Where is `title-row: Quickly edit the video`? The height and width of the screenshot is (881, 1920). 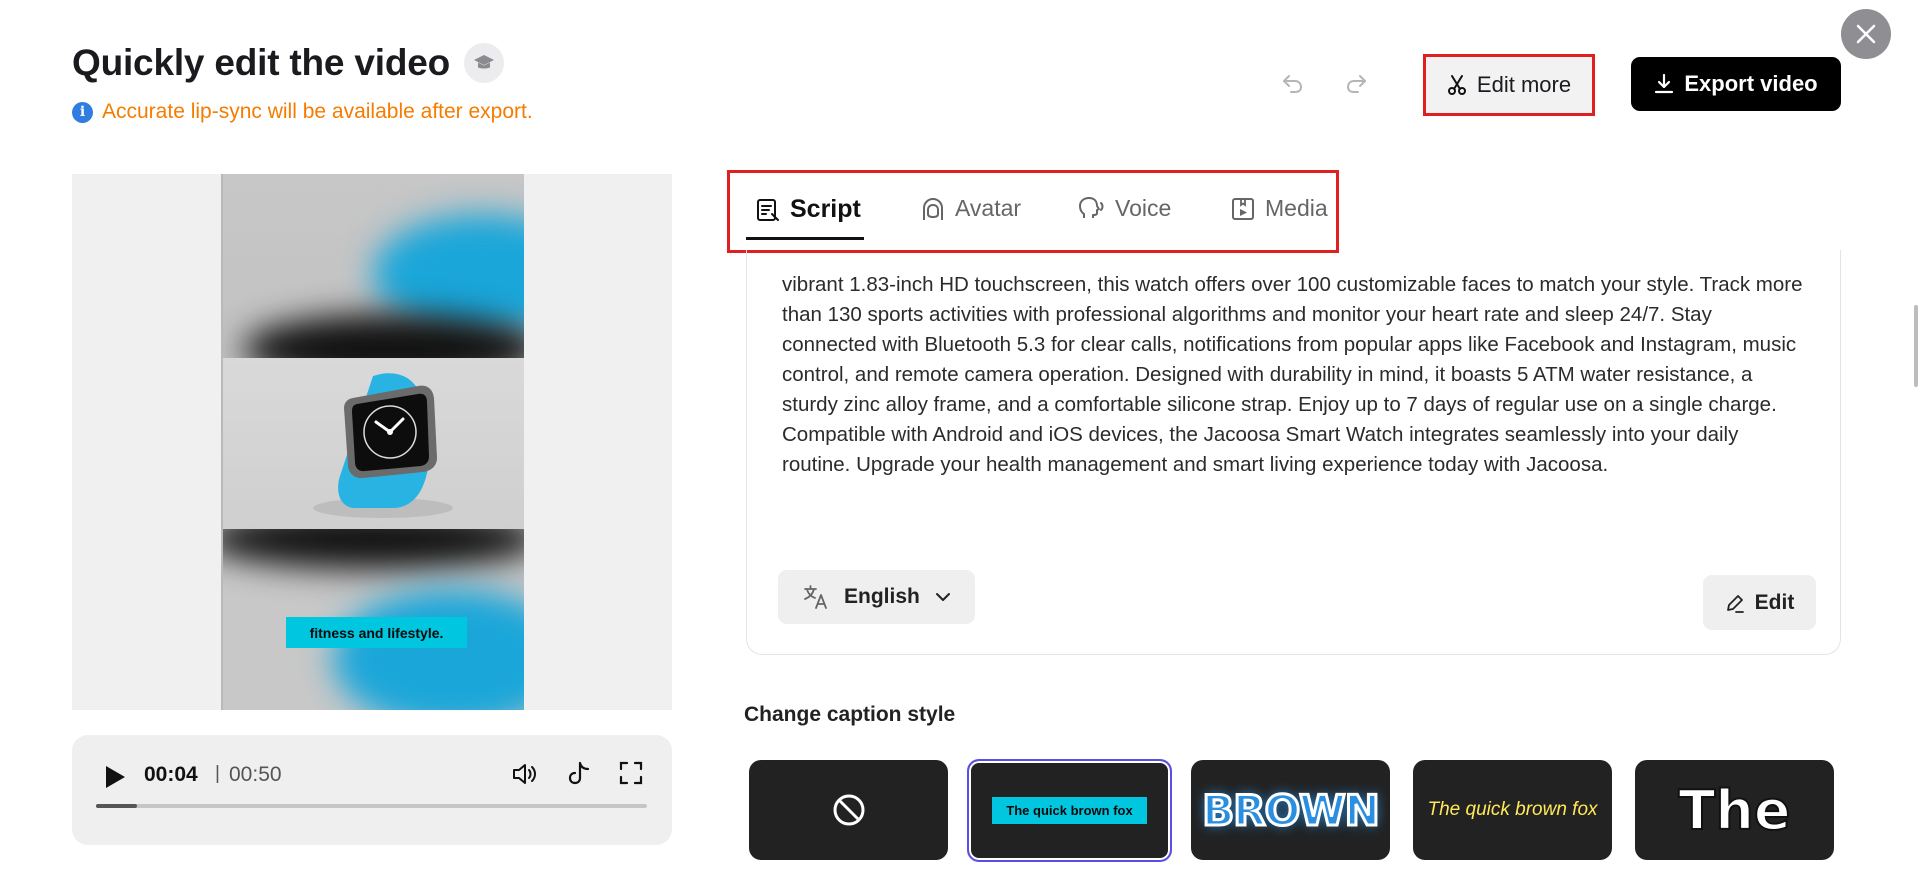
title-row: Quickly edit the video is located at coordinates (288, 63).